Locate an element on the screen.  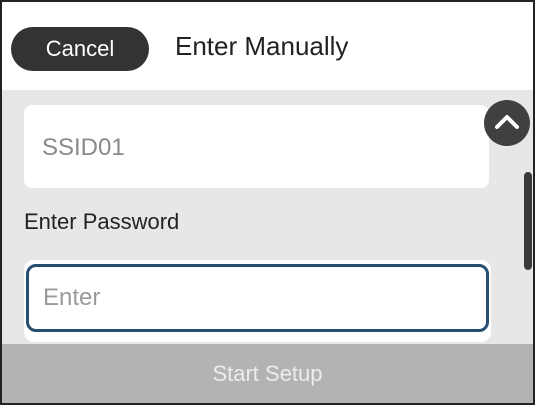
page-title: Enter Manually is located at coordinates (262, 46).